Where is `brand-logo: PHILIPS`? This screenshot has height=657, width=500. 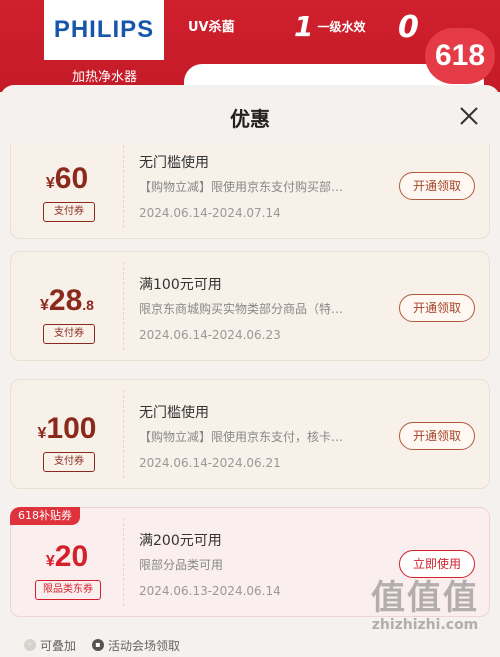 brand-logo: PHILIPS is located at coordinates (104, 30).